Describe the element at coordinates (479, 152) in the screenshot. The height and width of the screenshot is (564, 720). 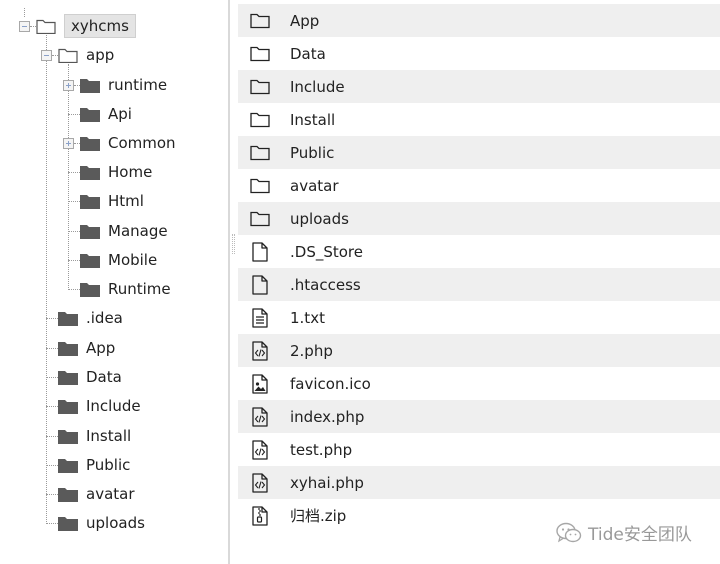
I see `file-row: Public` at that location.